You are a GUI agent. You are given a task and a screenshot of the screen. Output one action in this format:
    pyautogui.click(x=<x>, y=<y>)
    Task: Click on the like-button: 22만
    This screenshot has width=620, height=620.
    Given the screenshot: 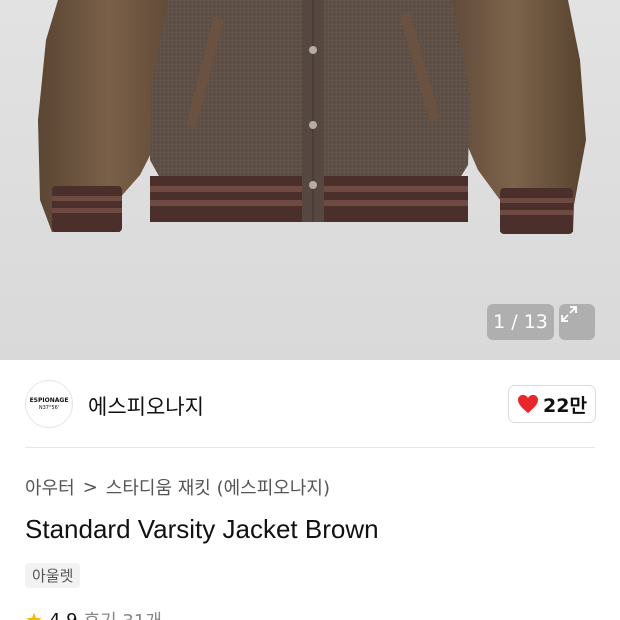 What is the action you would take?
    pyautogui.click(x=552, y=404)
    